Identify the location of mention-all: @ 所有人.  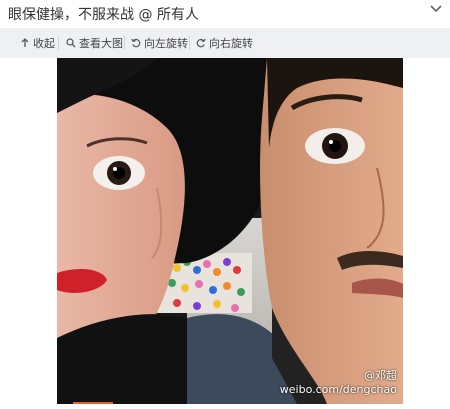
(168, 15).